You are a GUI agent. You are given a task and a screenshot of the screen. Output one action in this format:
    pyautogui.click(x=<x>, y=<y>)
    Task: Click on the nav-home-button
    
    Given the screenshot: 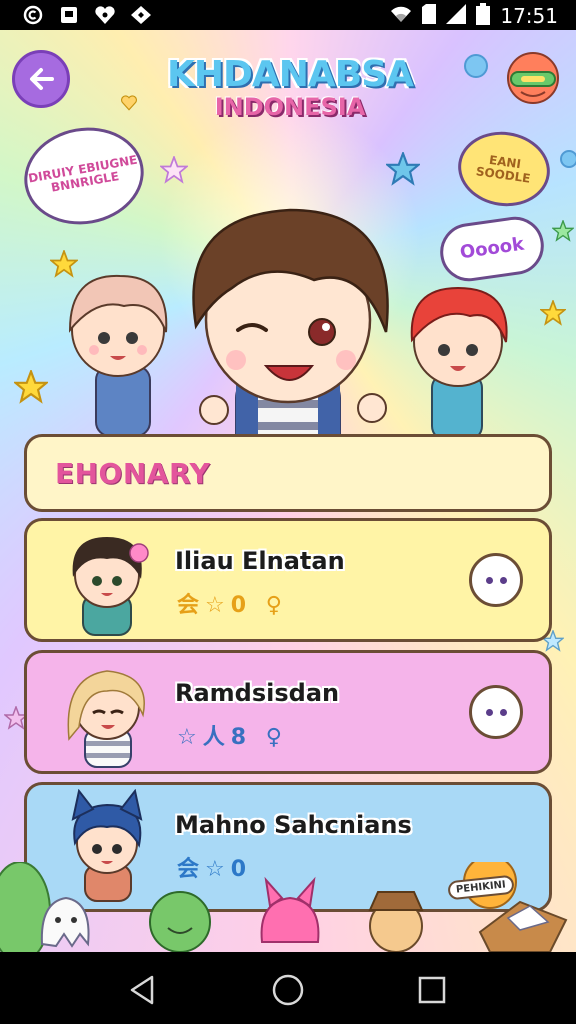 What is the action you would take?
    pyautogui.click(x=288, y=990)
    